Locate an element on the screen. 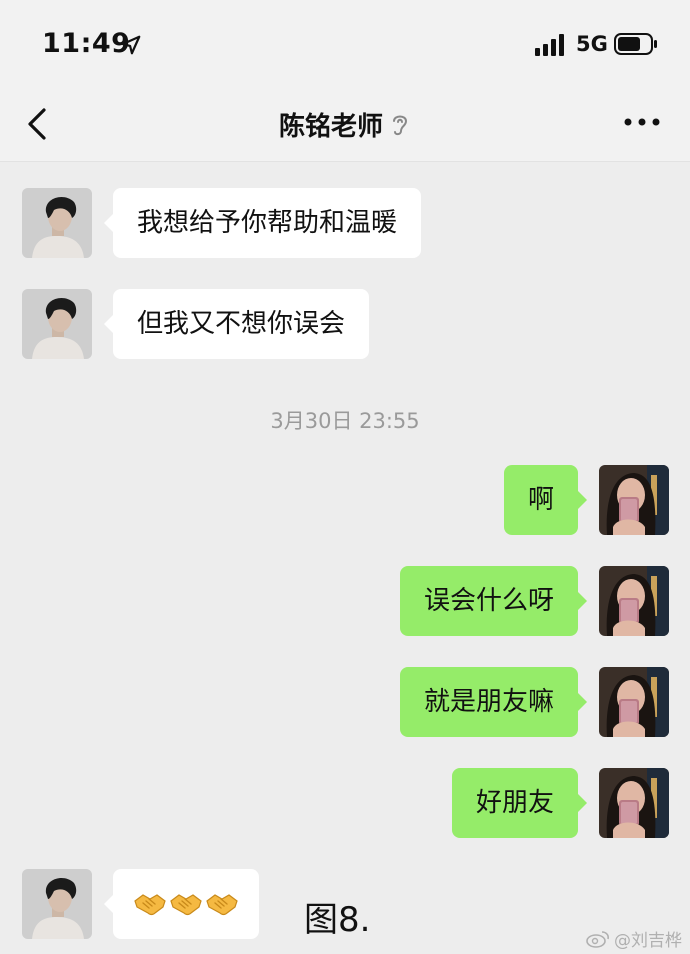 Image resolution: width=690 pixels, height=954 pixels. nav-bar: 陈铭老师 is located at coordinates (345, 124).